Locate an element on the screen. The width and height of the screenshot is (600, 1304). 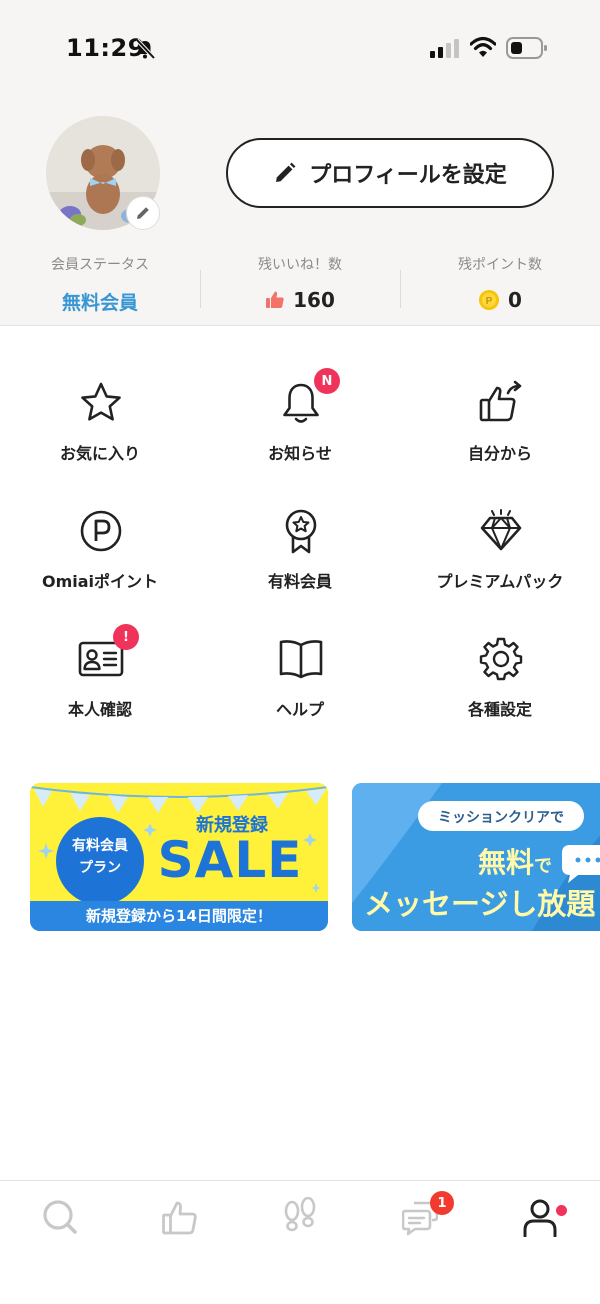
mission-banner: ミッションクリアで 無料で メッセージし放題 is located at coordinates (476, 857).